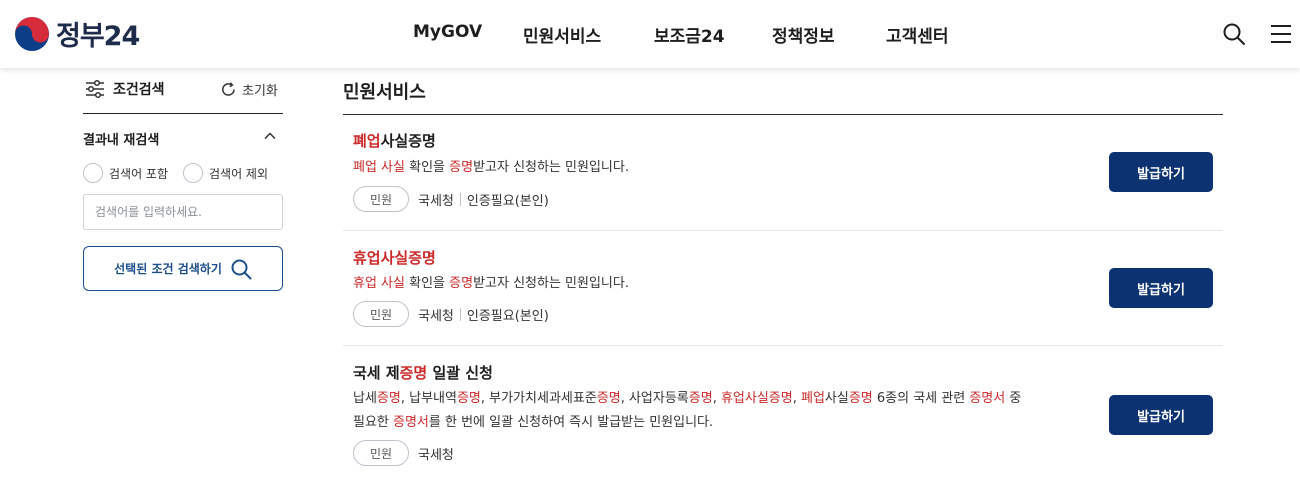 The width and height of the screenshot is (1300, 482). I want to click on text-segment: , 부가가치세과세표준, so click(538, 398).